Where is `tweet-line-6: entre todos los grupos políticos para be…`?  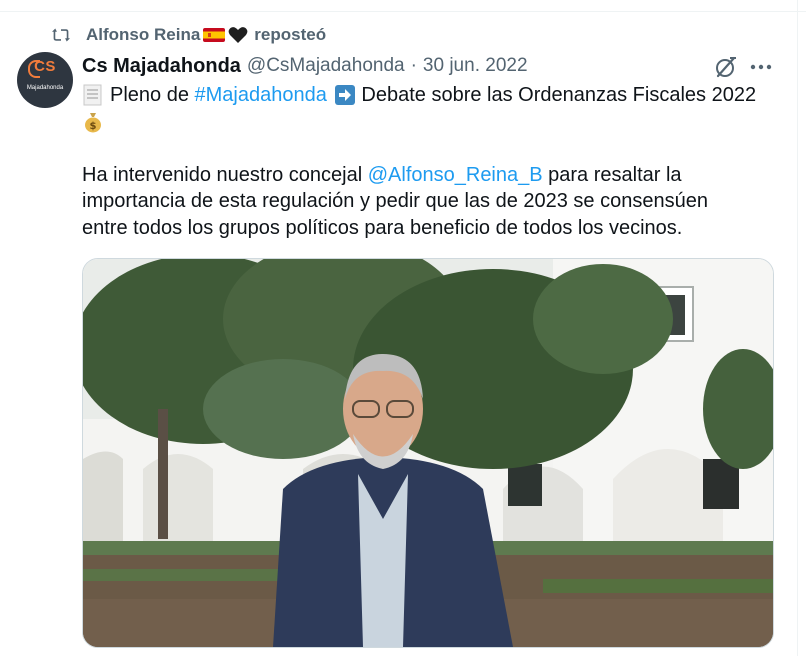
tweet-line-6: entre todos los grupos políticos para be… is located at coordinates (382, 227).